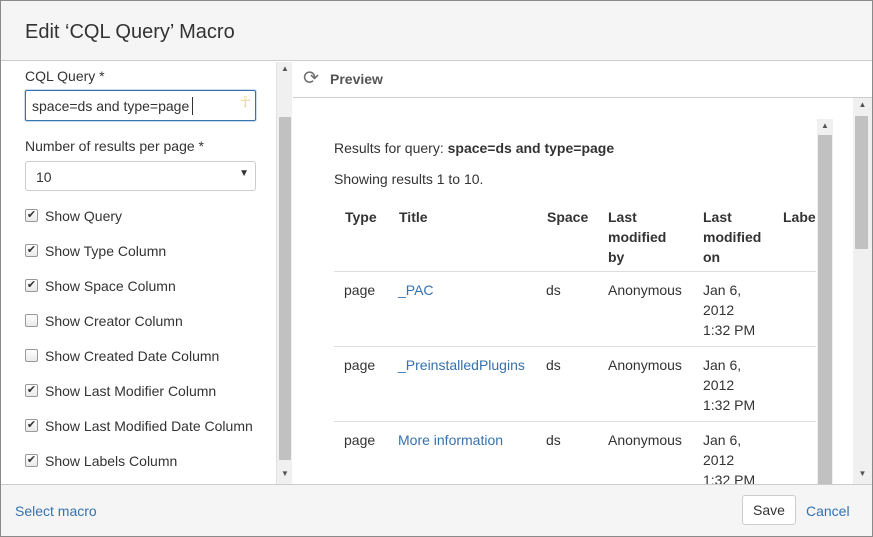  What do you see at coordinates (436, 510) in the screenshot?
I see `dialog-footer: Select macro Save Cancel` at bounding box center [436, 510].